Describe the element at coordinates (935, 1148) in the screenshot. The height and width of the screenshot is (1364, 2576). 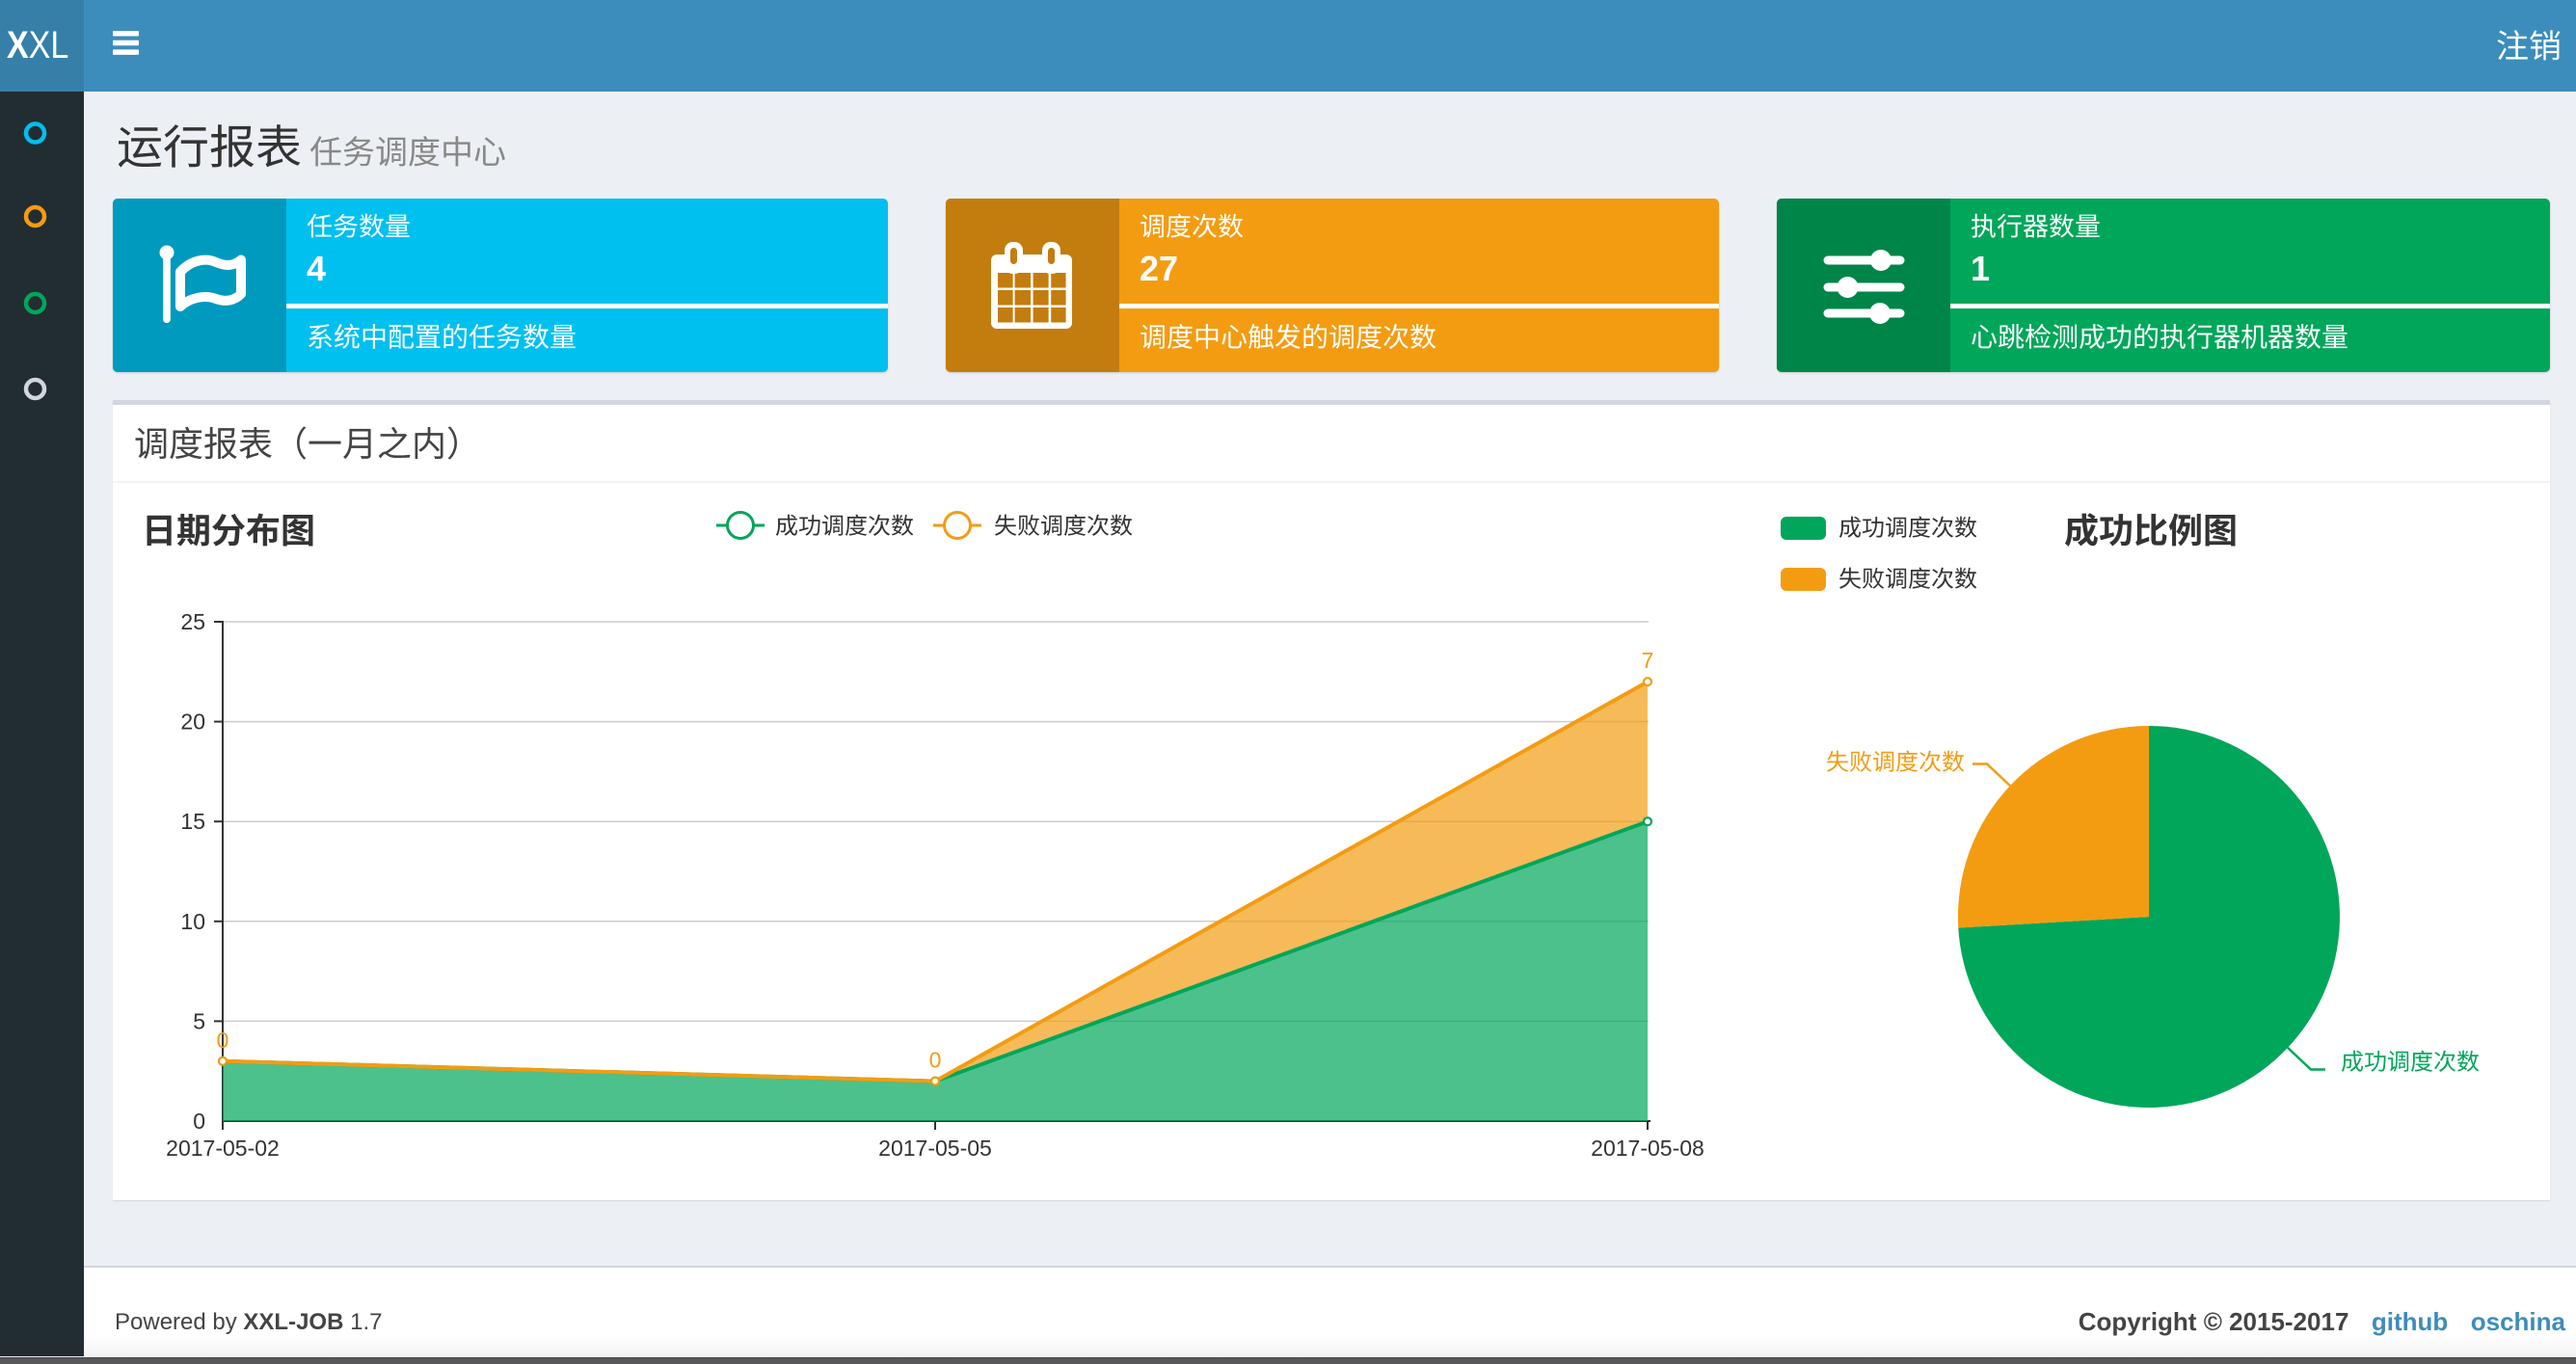
I see `svg-text: 2017-05-05` at that location.